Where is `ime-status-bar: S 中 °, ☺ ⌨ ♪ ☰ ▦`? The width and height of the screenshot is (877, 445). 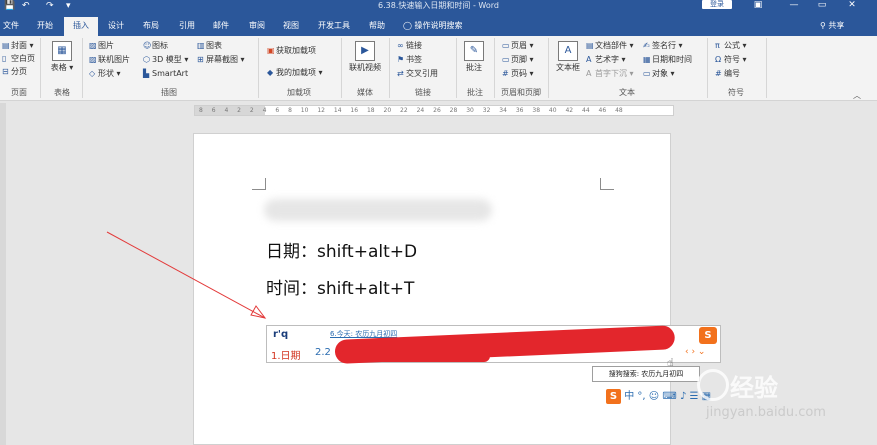
ime-status-bar: S 中 °, ☺ ⌨ ♪ ☰ ▦ is located at coordinates (678, 397).